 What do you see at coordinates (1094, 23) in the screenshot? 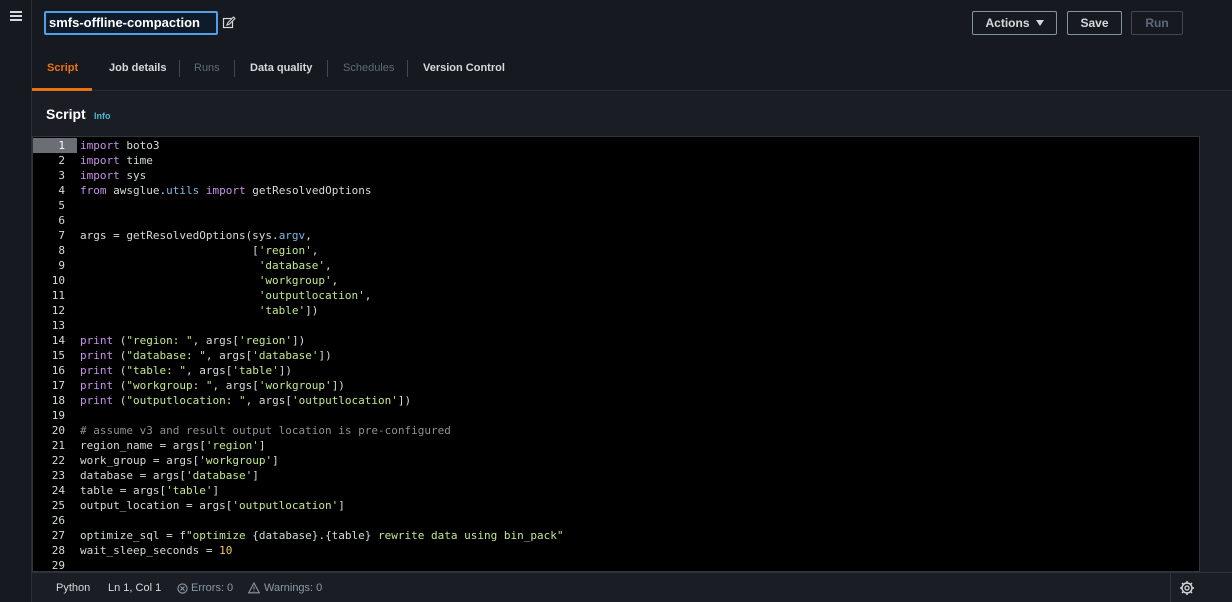
I see `save-button: Save` at bounding box center [1094, 23].